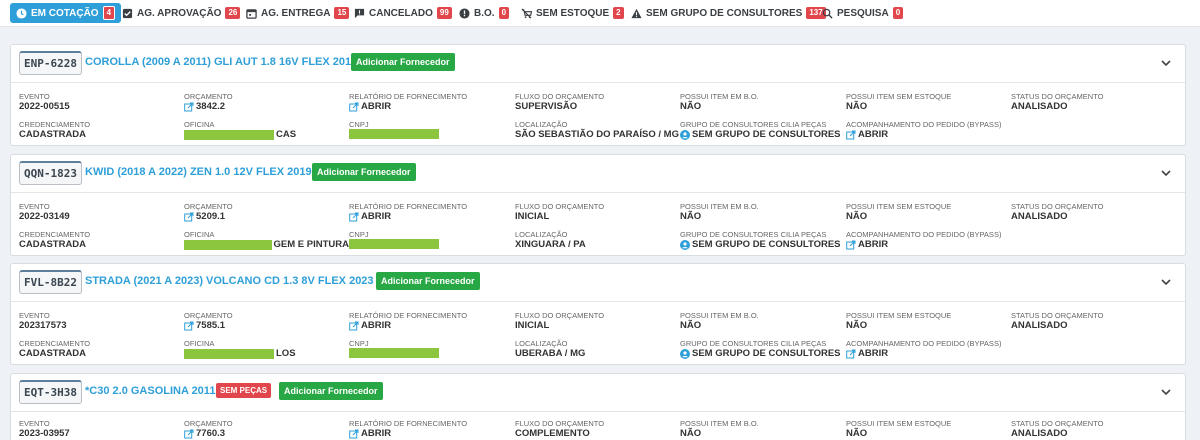 The image size is (1200, 440). What do you see at coordinates (101, 212) in the screenshot?
I see `field-evento: EVENTO 2022-03149` at bounding box center [101, 212].